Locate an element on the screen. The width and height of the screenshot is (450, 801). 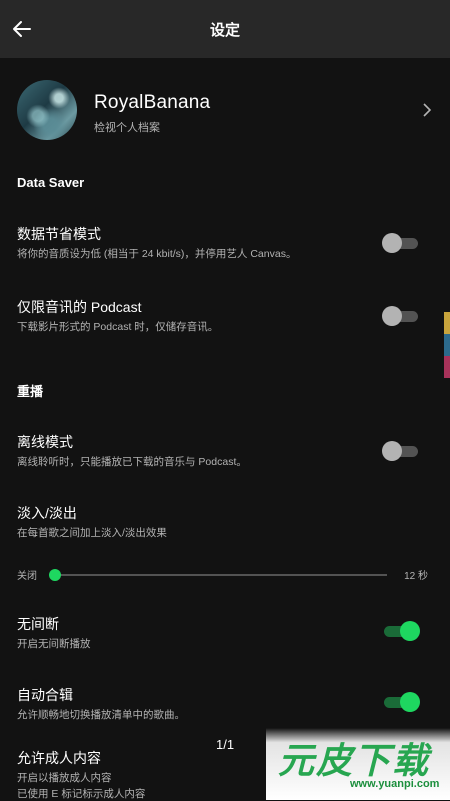
setting-description: 在每首歌之间加上淡入/淡出效果 is located at coordinates (92, 533).